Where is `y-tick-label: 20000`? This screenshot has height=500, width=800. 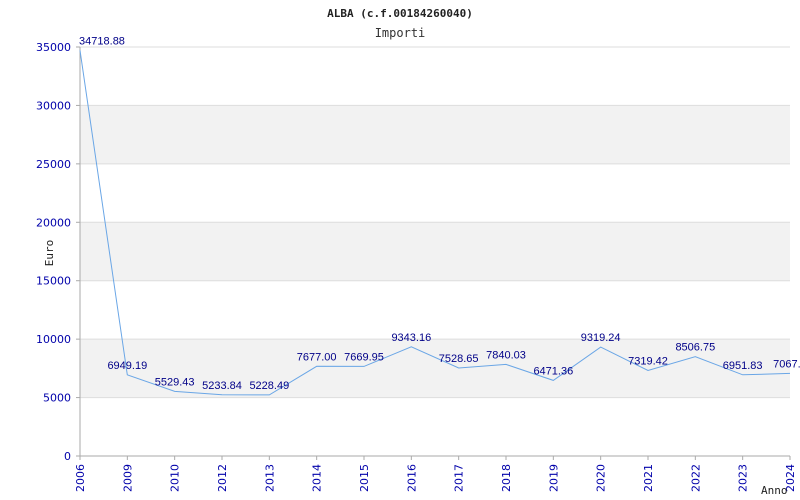
y-tick-label: 20000 is located at coordinates (53, 222).